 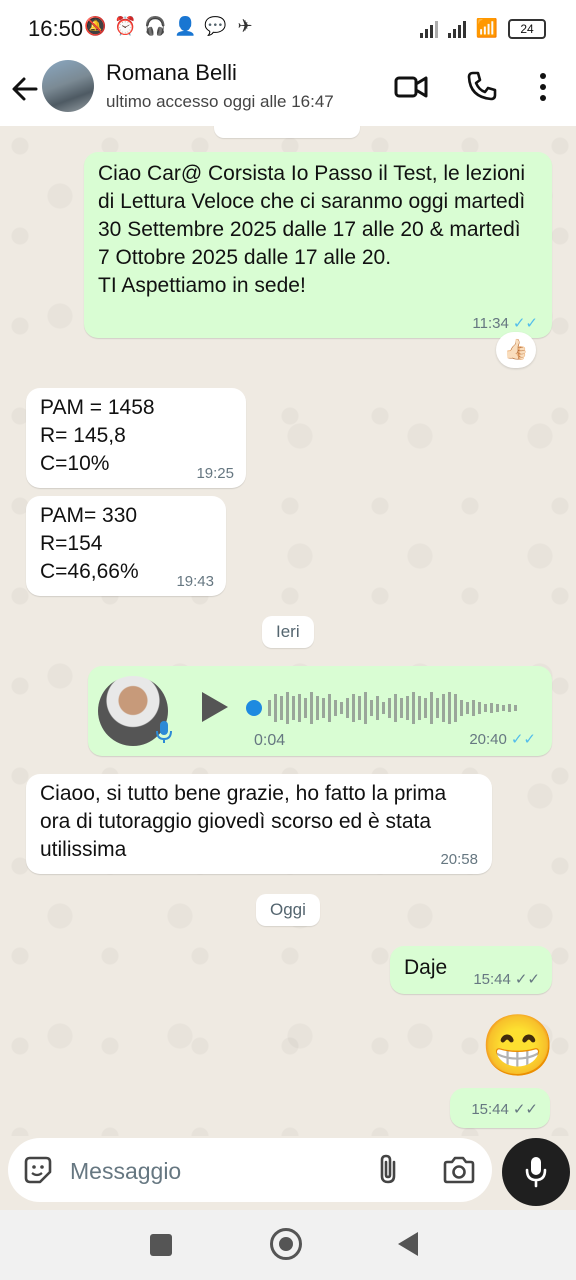 What do you see at coordinates (408, 1244) in the screenshot?
I see `back-button` at bounding box center [408, 1244].